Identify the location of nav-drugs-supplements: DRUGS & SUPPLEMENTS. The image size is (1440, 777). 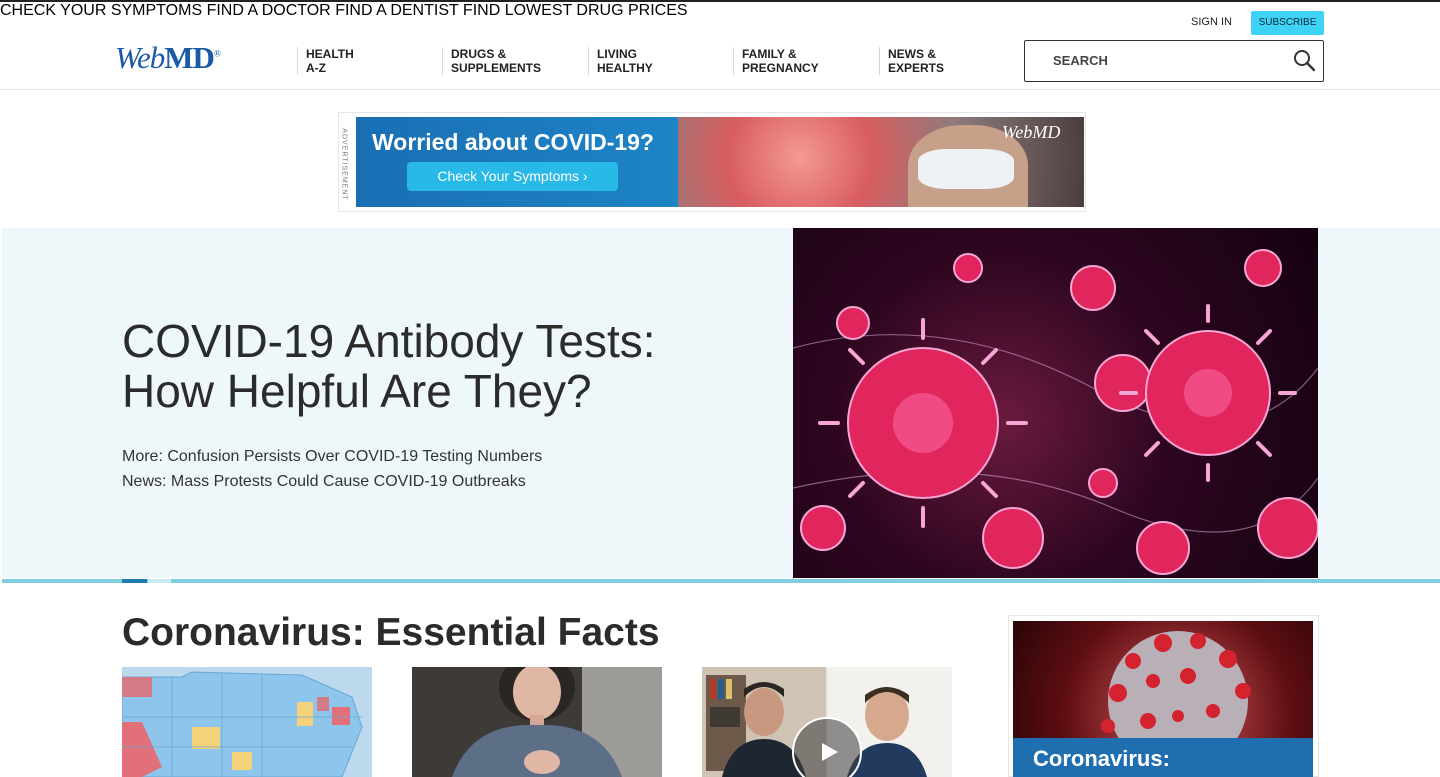
(491, 61).